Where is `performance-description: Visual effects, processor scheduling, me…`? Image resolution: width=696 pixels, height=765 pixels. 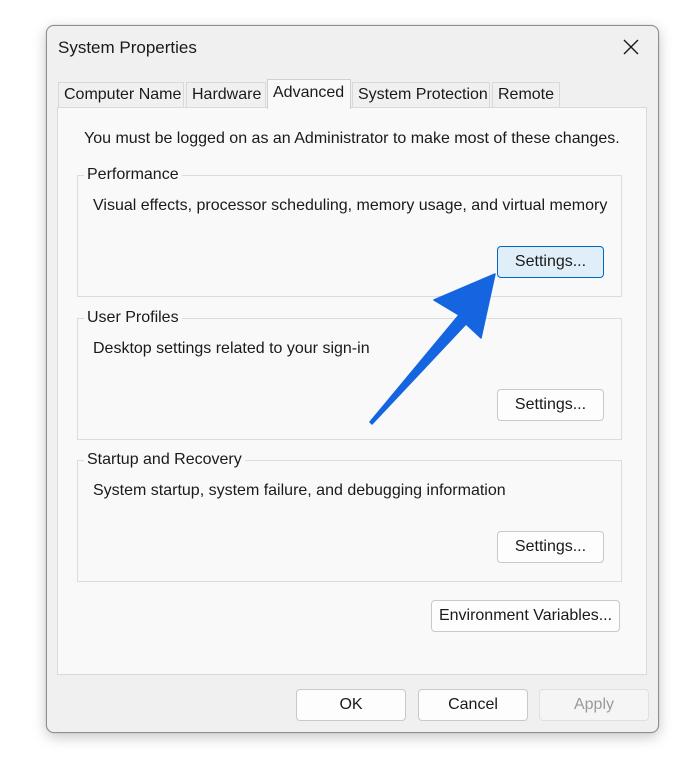 performance-description: Visual effects, processor scheduling, me… is located at coordinates (350, 205).